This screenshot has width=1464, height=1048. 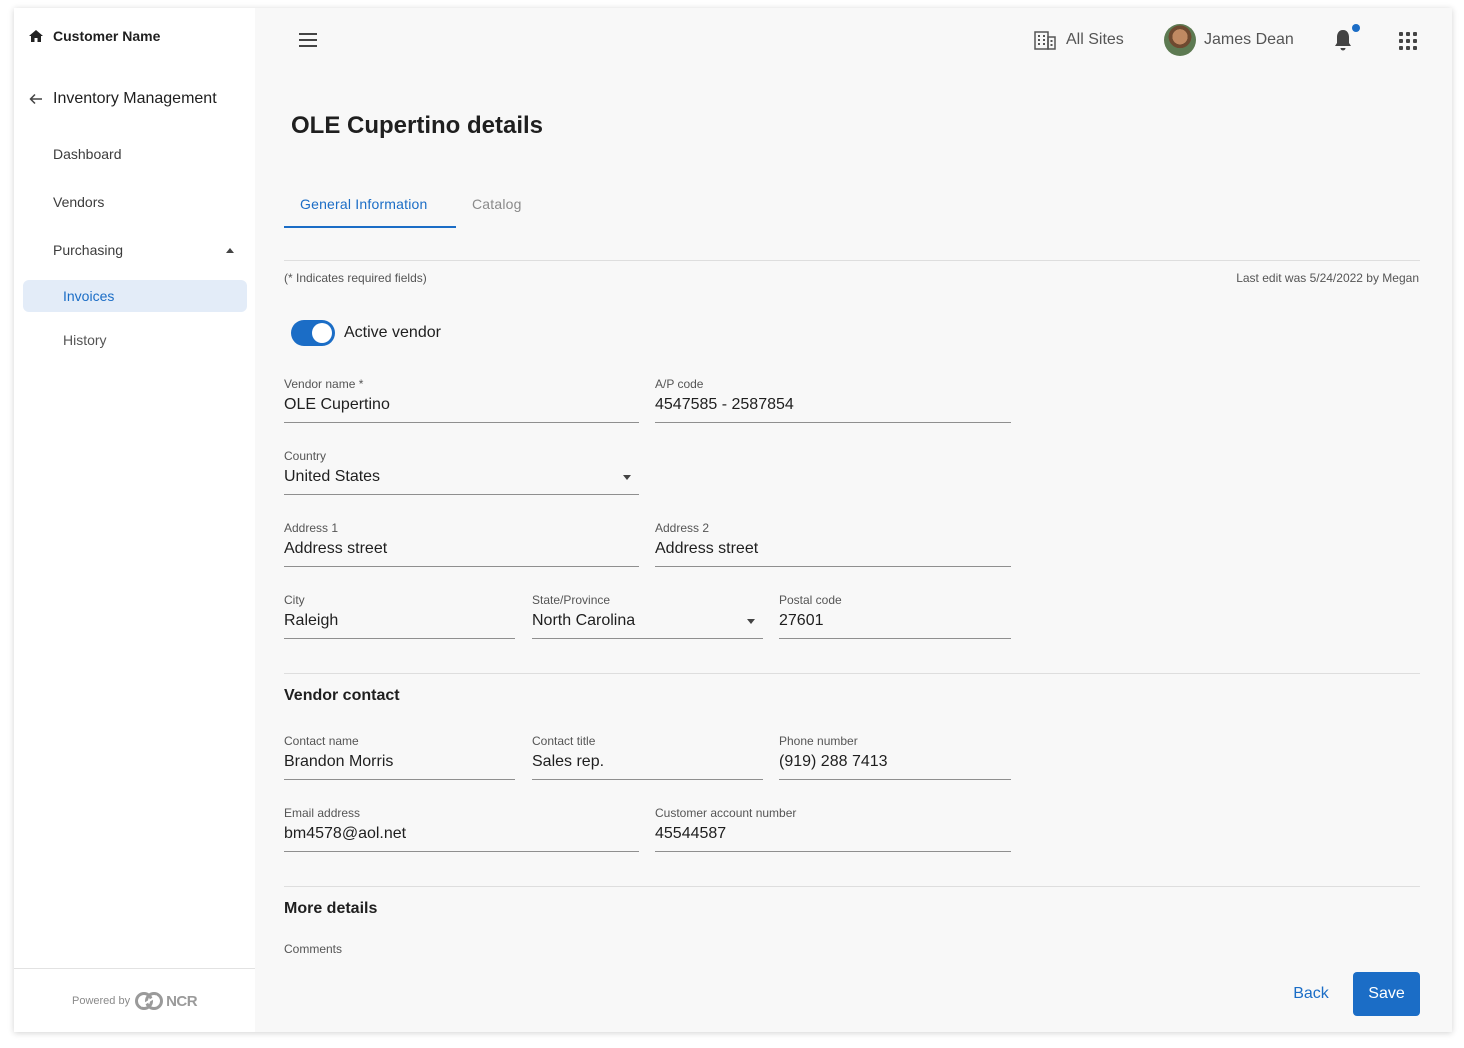 What do you see at coordinates (331, 908) in the screenshot?
I see `more-details-heading: More details` at bounding box center [331, 908].